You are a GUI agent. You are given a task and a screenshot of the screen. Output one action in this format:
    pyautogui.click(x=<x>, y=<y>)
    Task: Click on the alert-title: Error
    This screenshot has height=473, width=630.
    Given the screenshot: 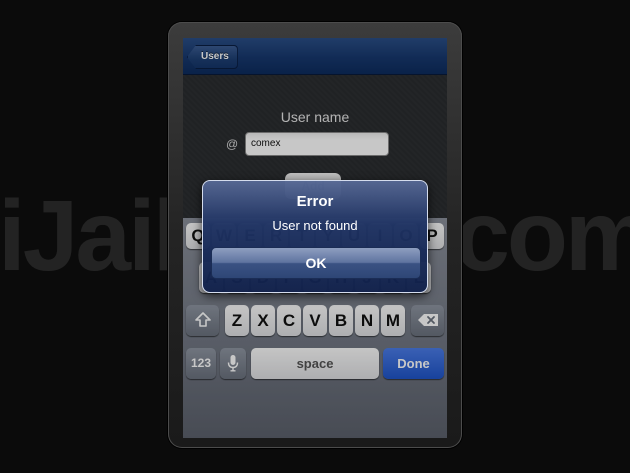 What is the action you would take?
    pyautogui.click(x=315, y=201)
    